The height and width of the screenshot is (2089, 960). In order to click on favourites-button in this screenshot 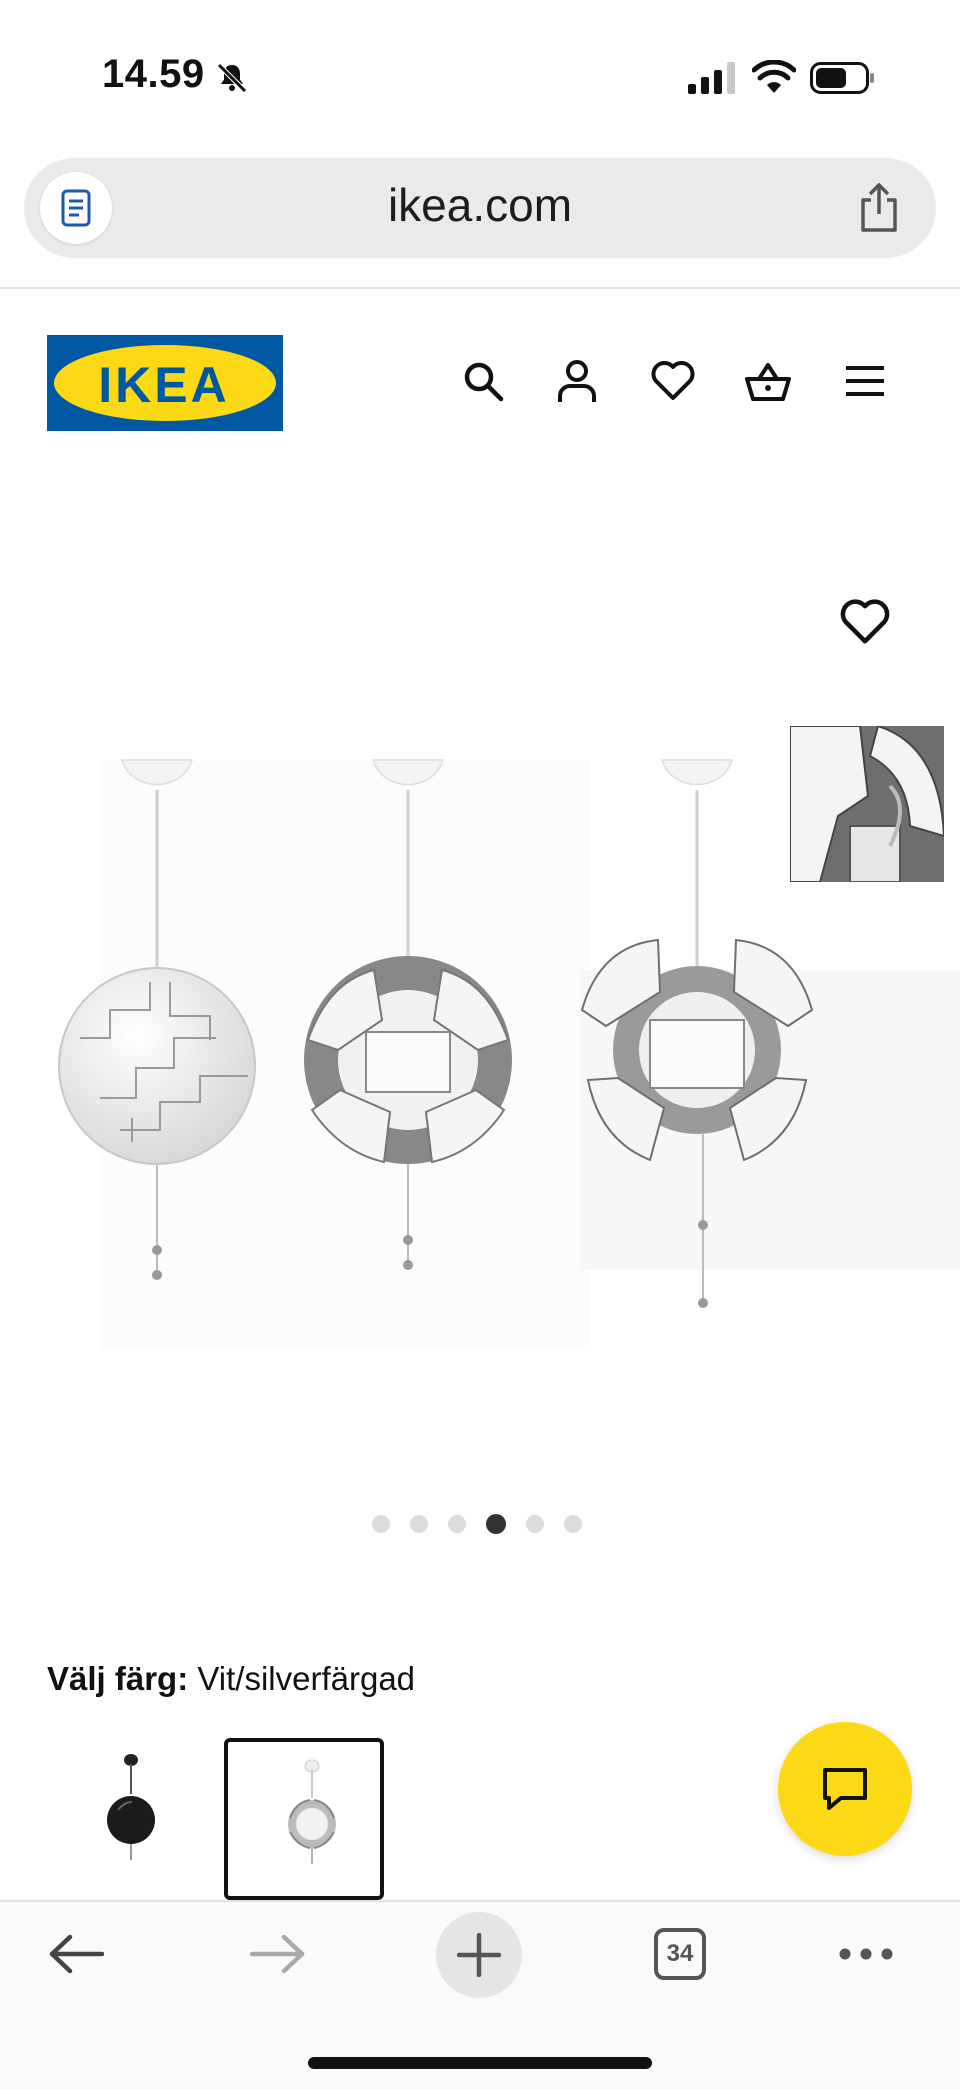, I will do `click(673, 381)`.